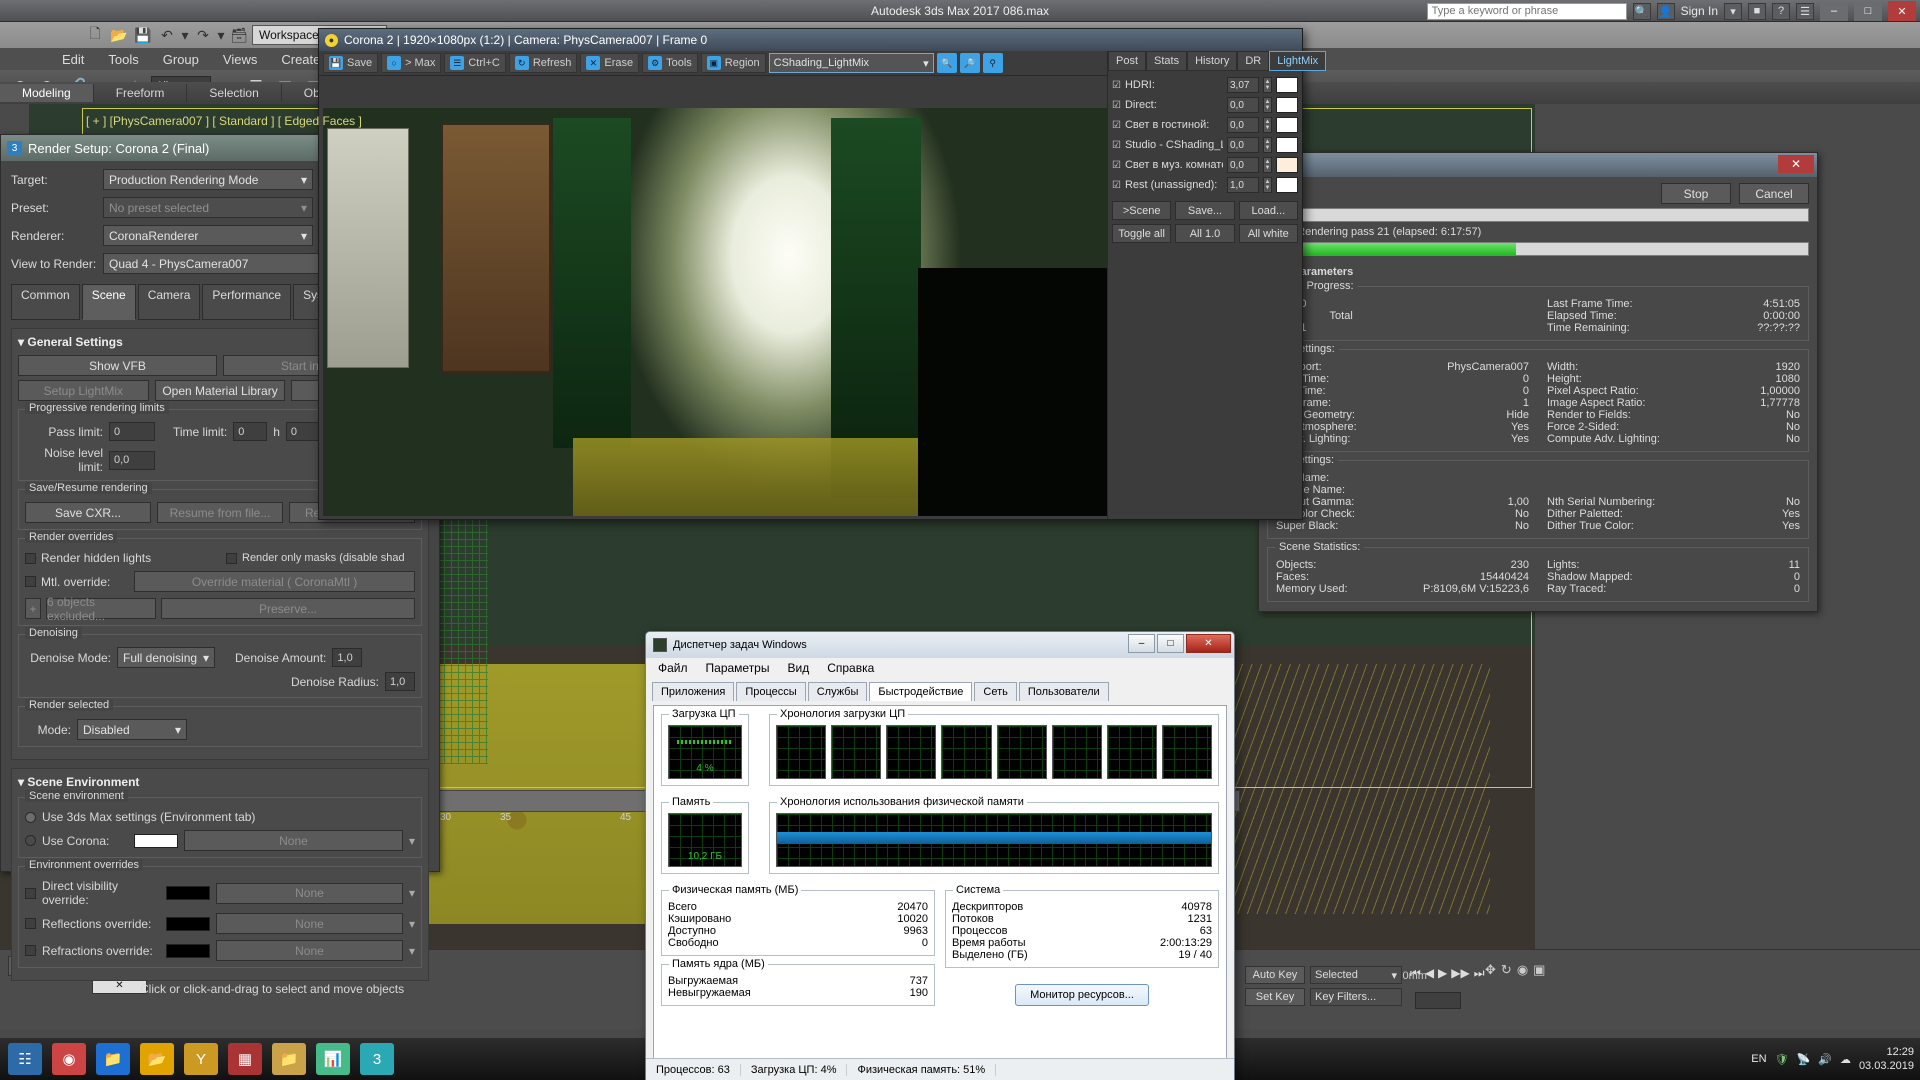  Describe the element at coordinates (1243, 145) in the screenshot. I see `lightmix-value-studio: 0,0` at that location.